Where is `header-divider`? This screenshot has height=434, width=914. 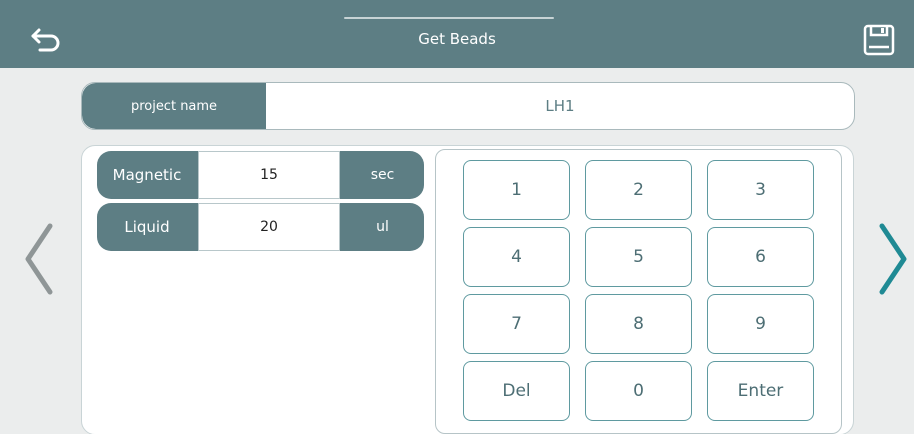 header-divider is located at coordinates (449, 18).